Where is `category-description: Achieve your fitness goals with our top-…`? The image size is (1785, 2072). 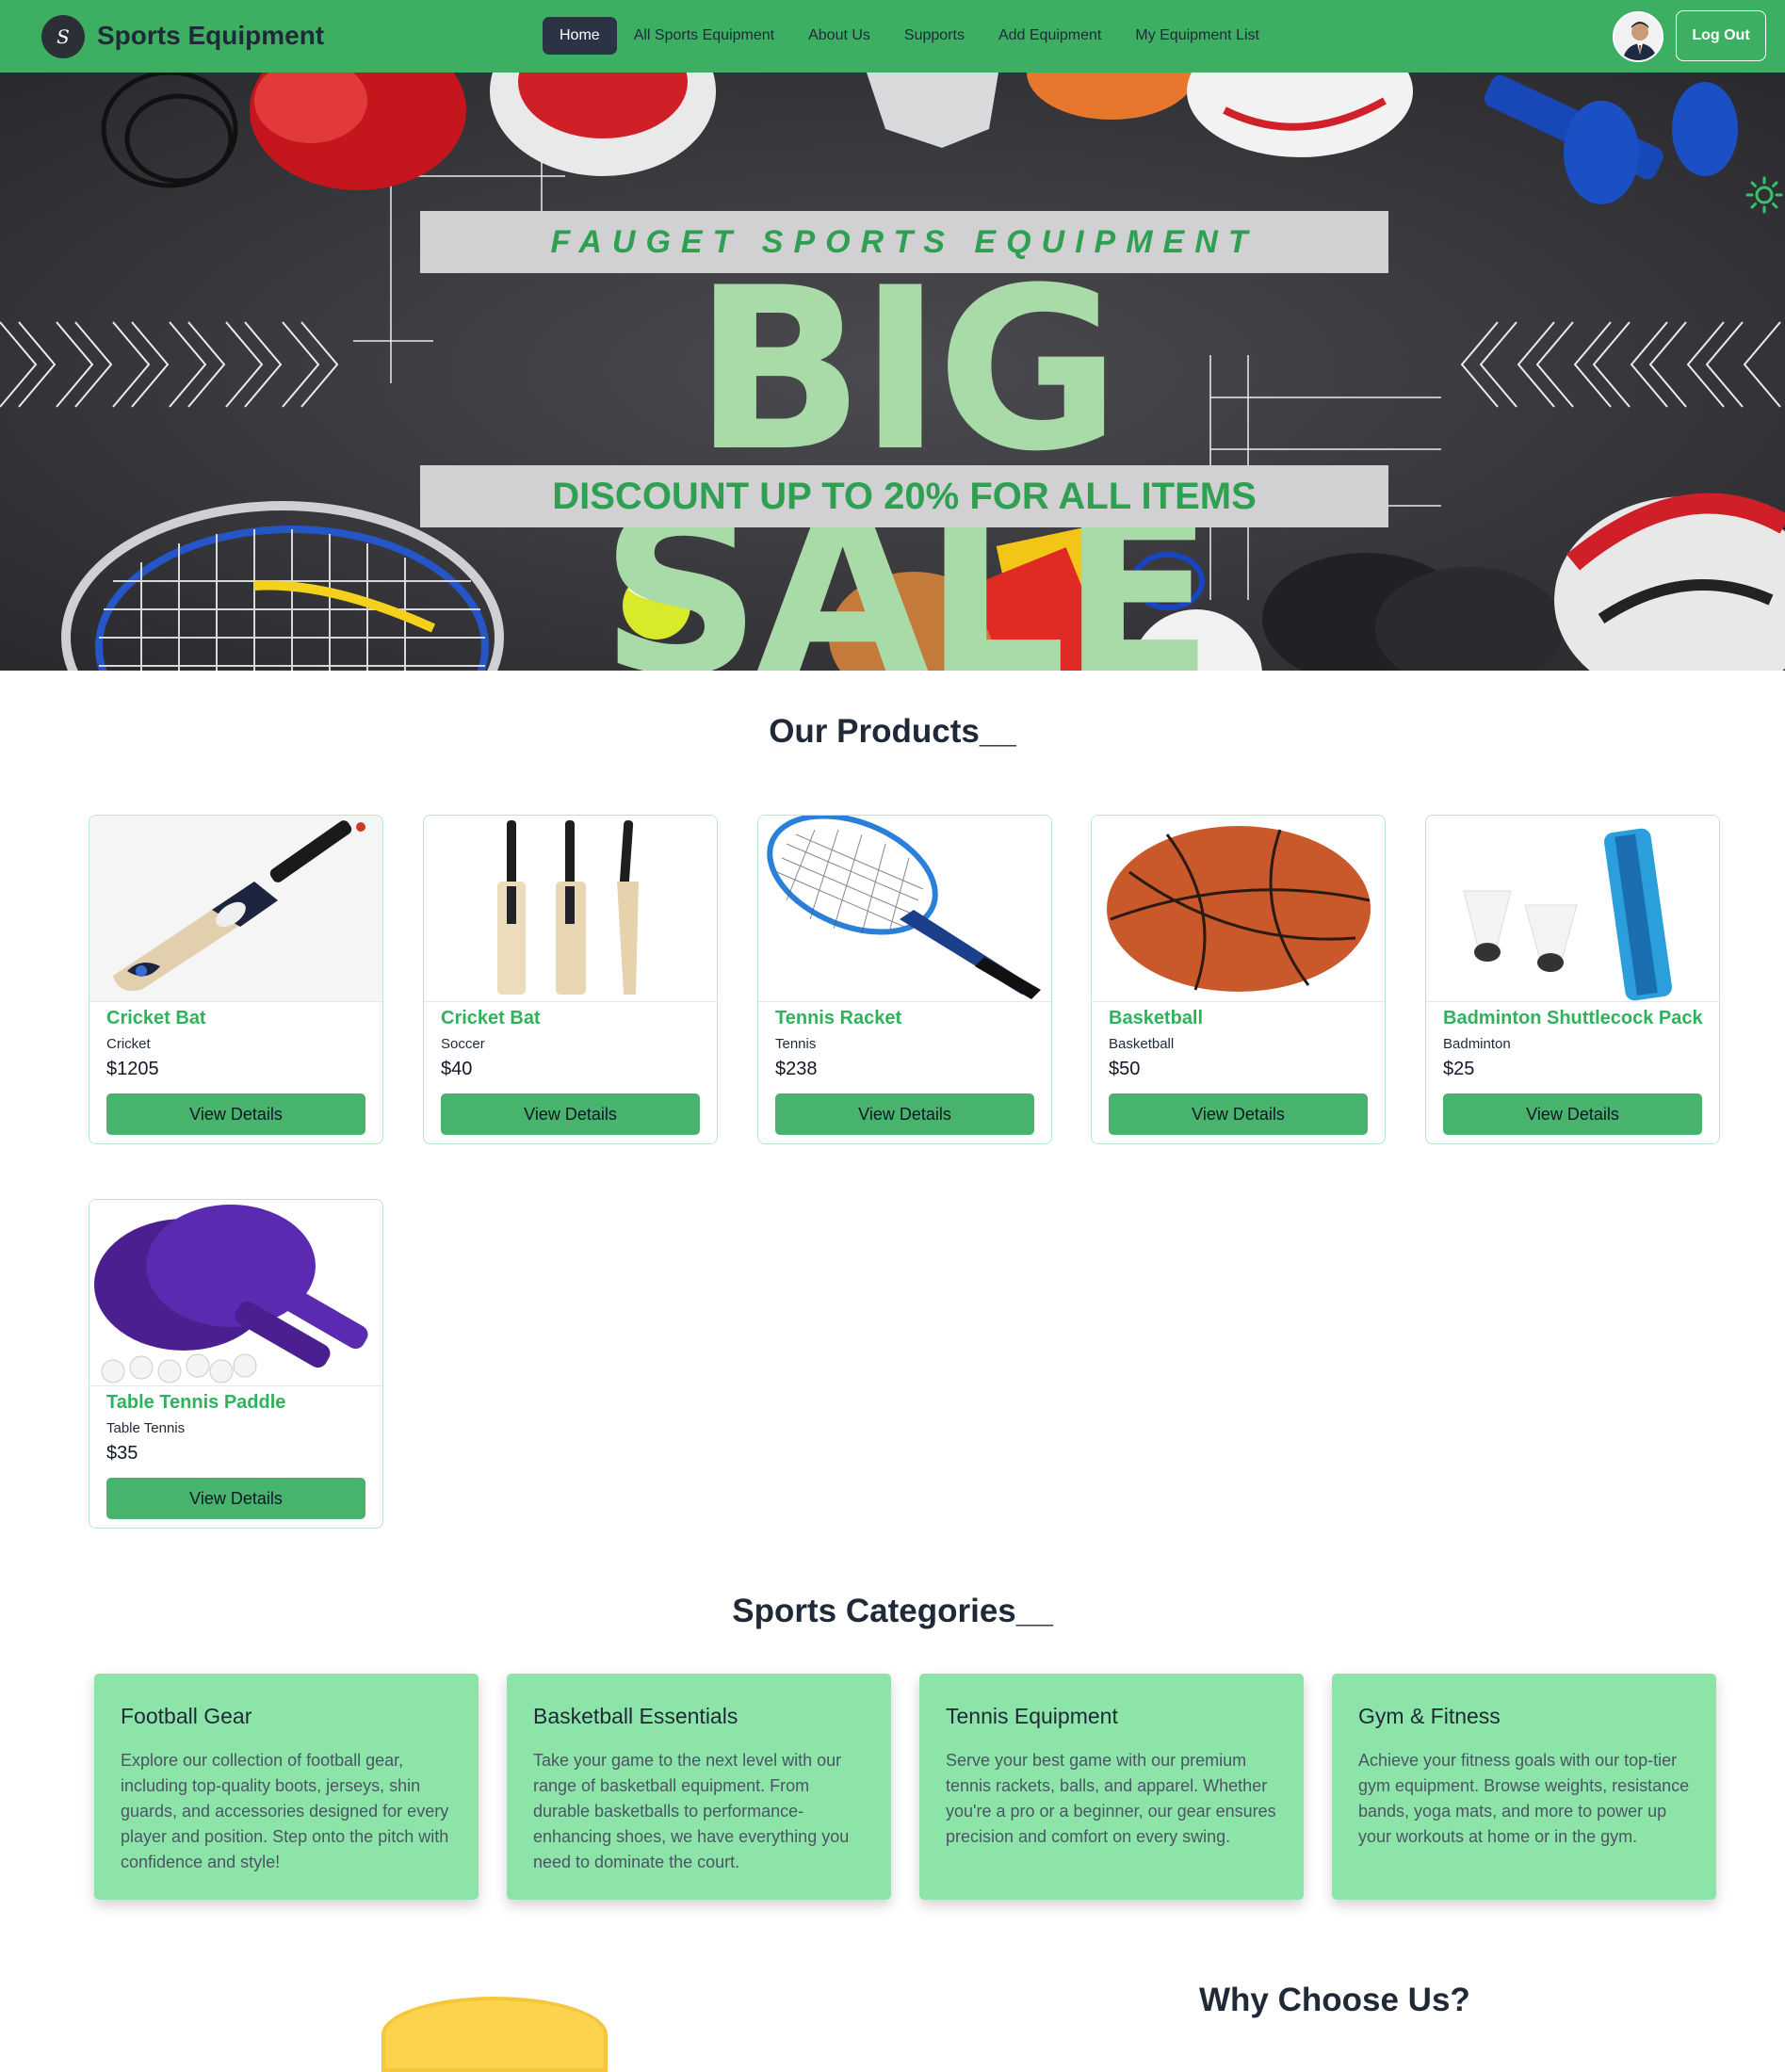 category-description: Achieve your fitness goals with our top-… is located at coordinates (1524, 1798).